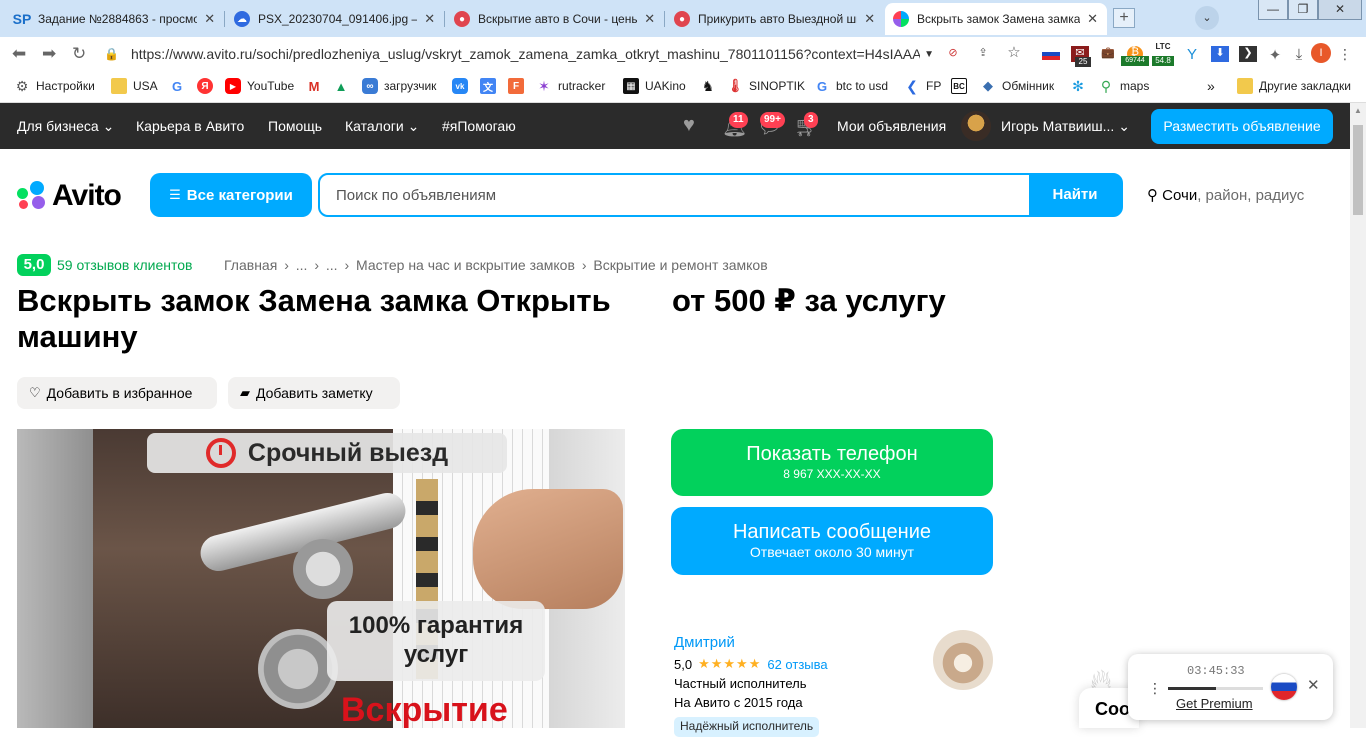  I want to click on star-icon: ☆, so click(1014, 52).